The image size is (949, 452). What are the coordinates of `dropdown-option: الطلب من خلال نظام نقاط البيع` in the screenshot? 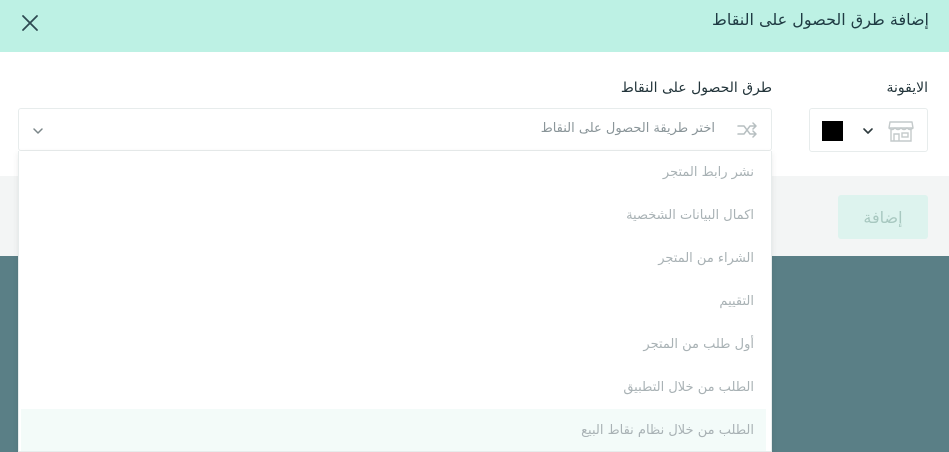 It's located at (393, 430).